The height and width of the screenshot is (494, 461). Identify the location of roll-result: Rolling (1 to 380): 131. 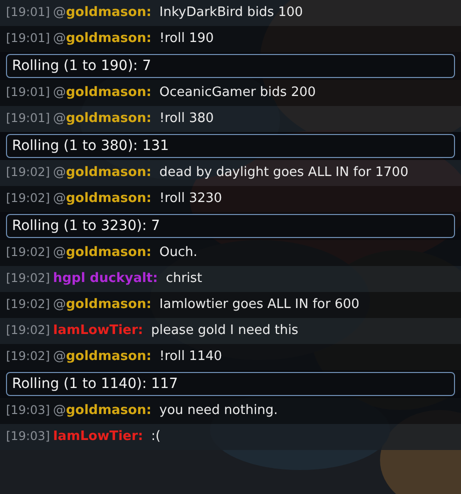
(230, 146).